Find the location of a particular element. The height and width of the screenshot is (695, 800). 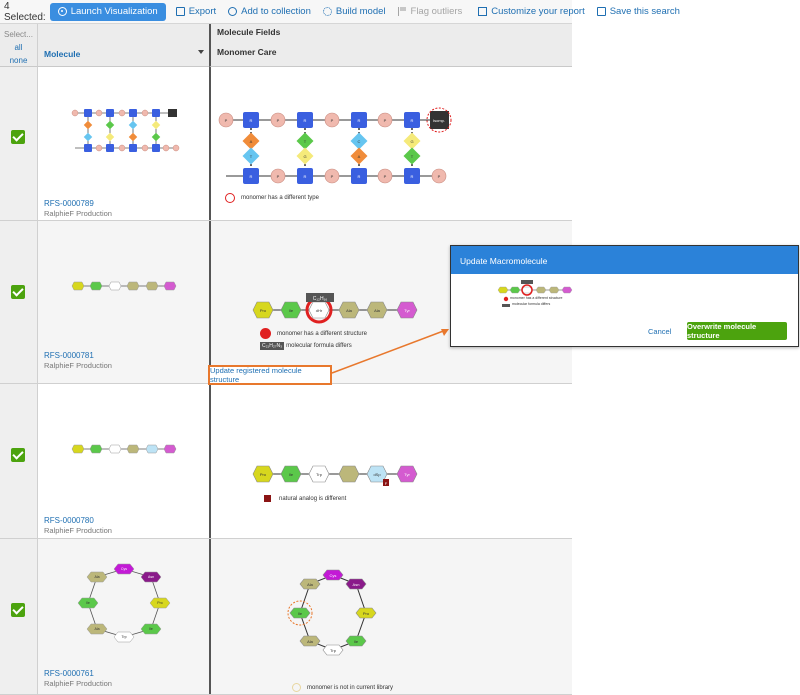

legend-not-in-library: monomer is not in current library is located at coordinates (342, 687).